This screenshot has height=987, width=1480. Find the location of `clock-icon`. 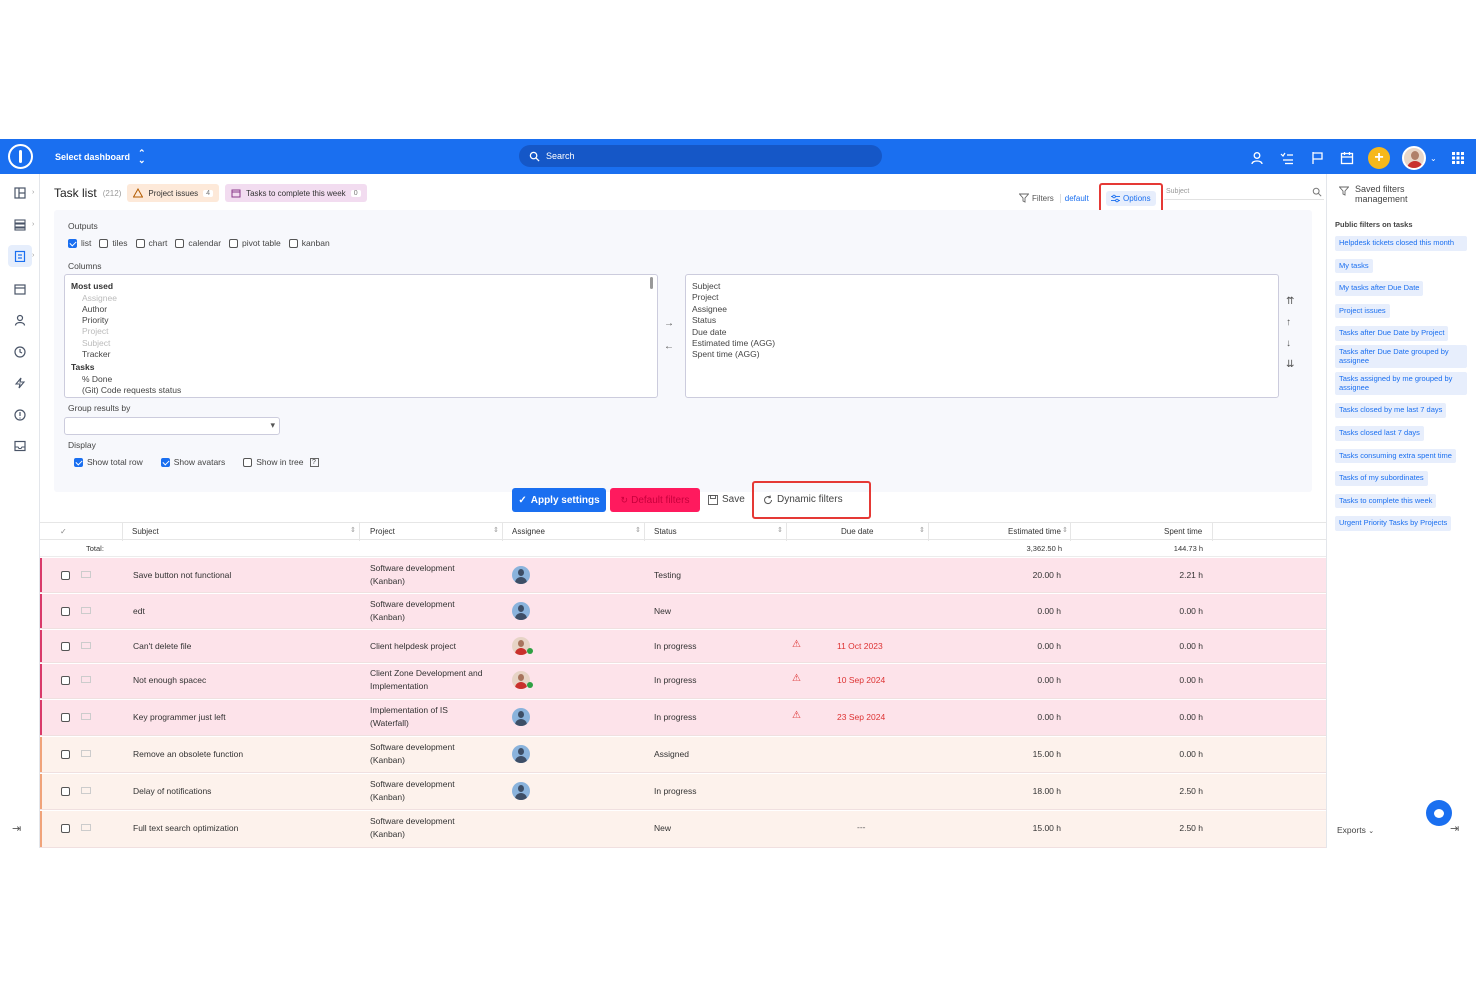

clock-icon is located at coordinates (20, 352).